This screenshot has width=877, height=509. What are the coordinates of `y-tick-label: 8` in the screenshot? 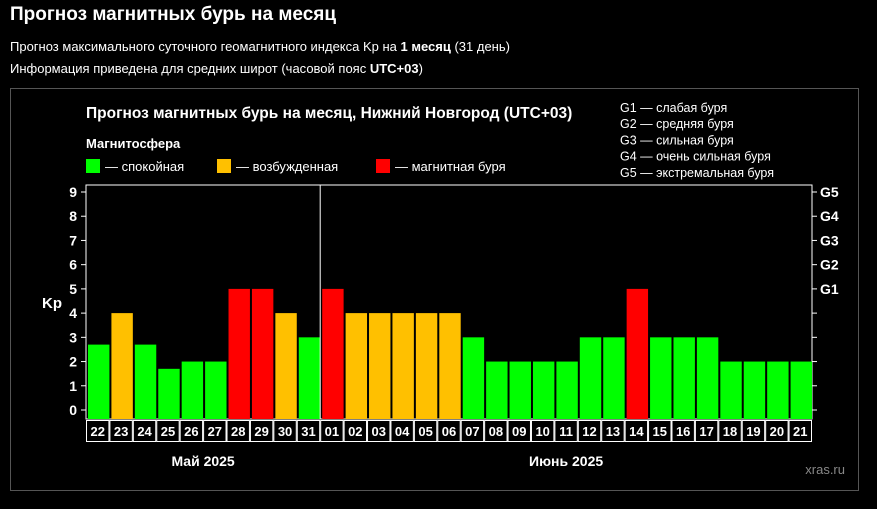 It's located at (73, 216).